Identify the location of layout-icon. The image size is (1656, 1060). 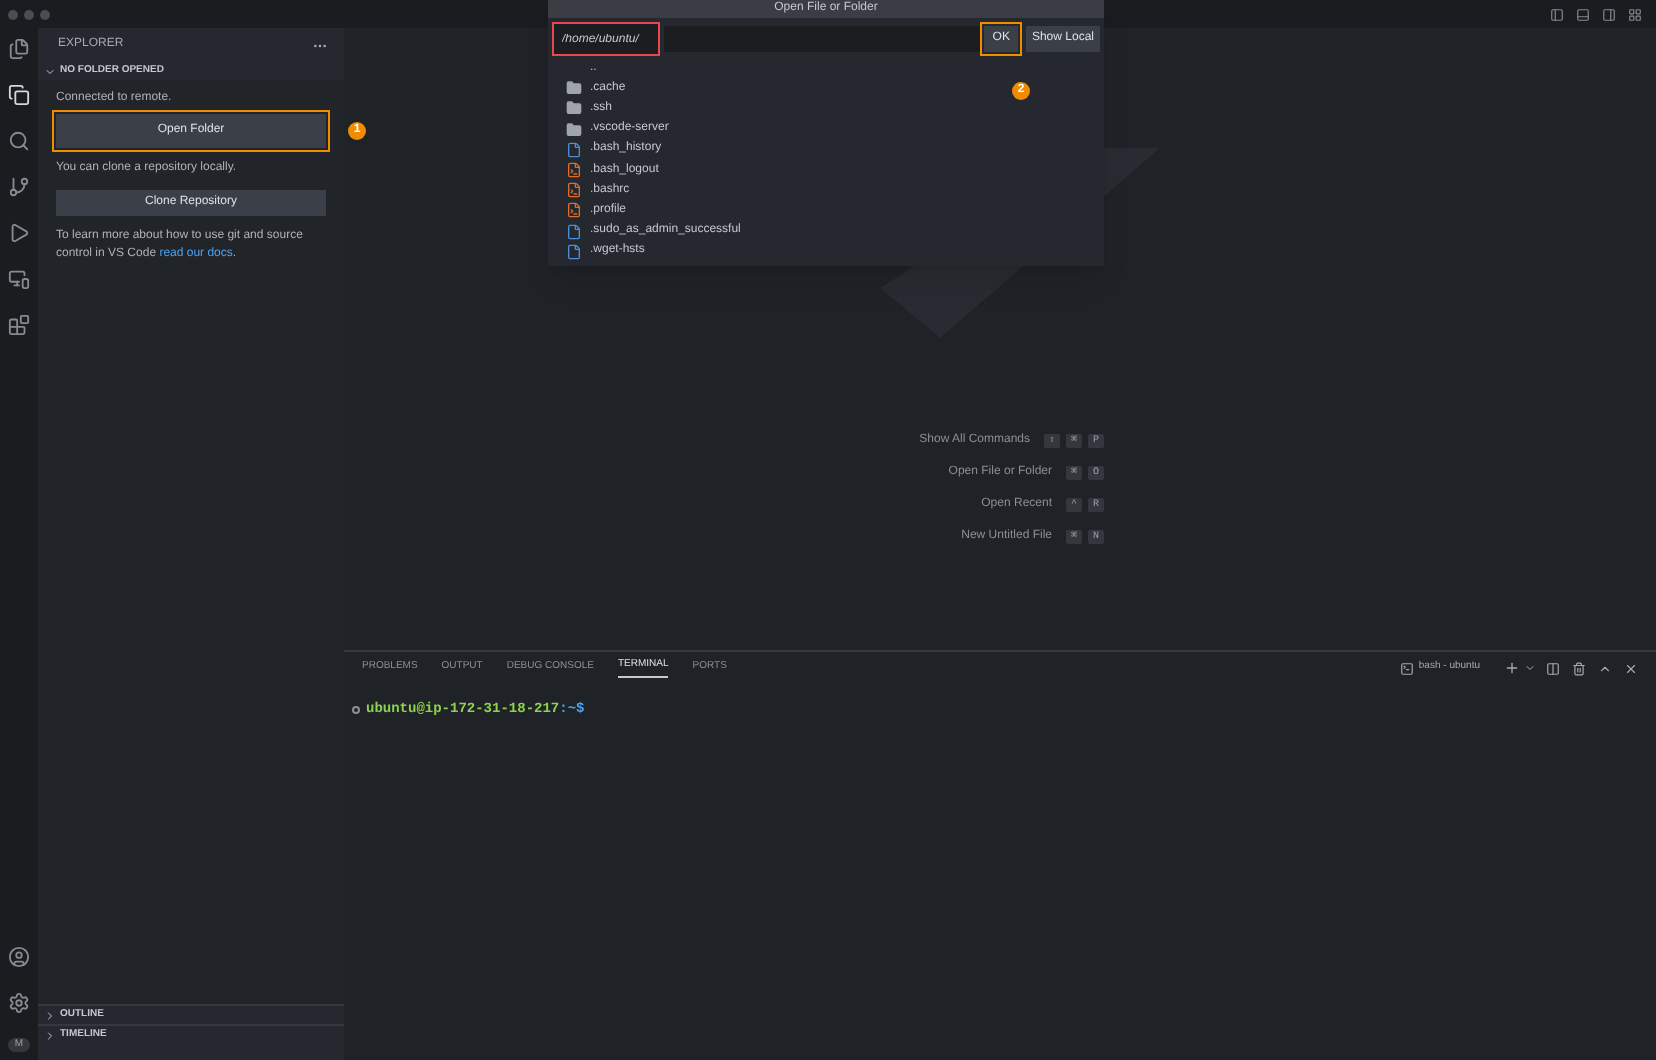
(1635, 14).